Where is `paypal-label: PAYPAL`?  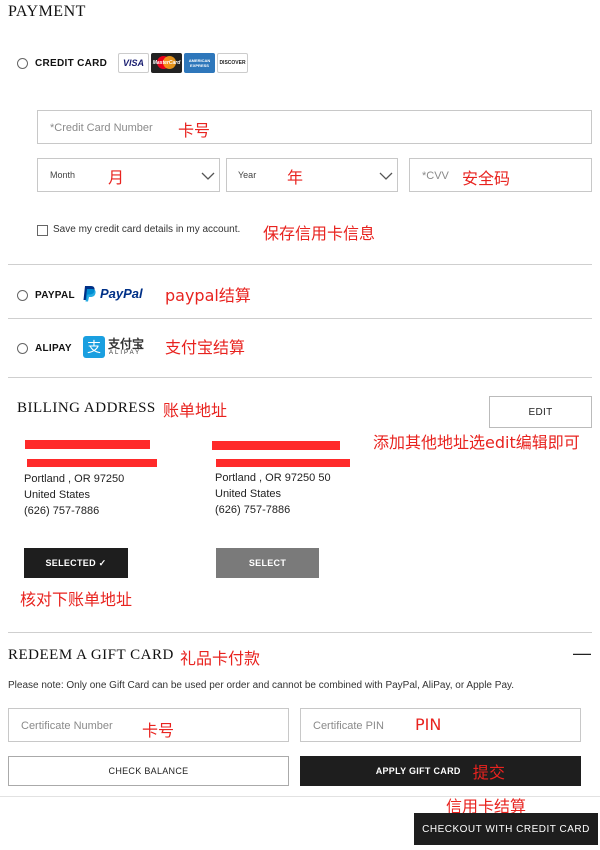
paypal-label: PAYPAL is located at coordinates (55, 295).